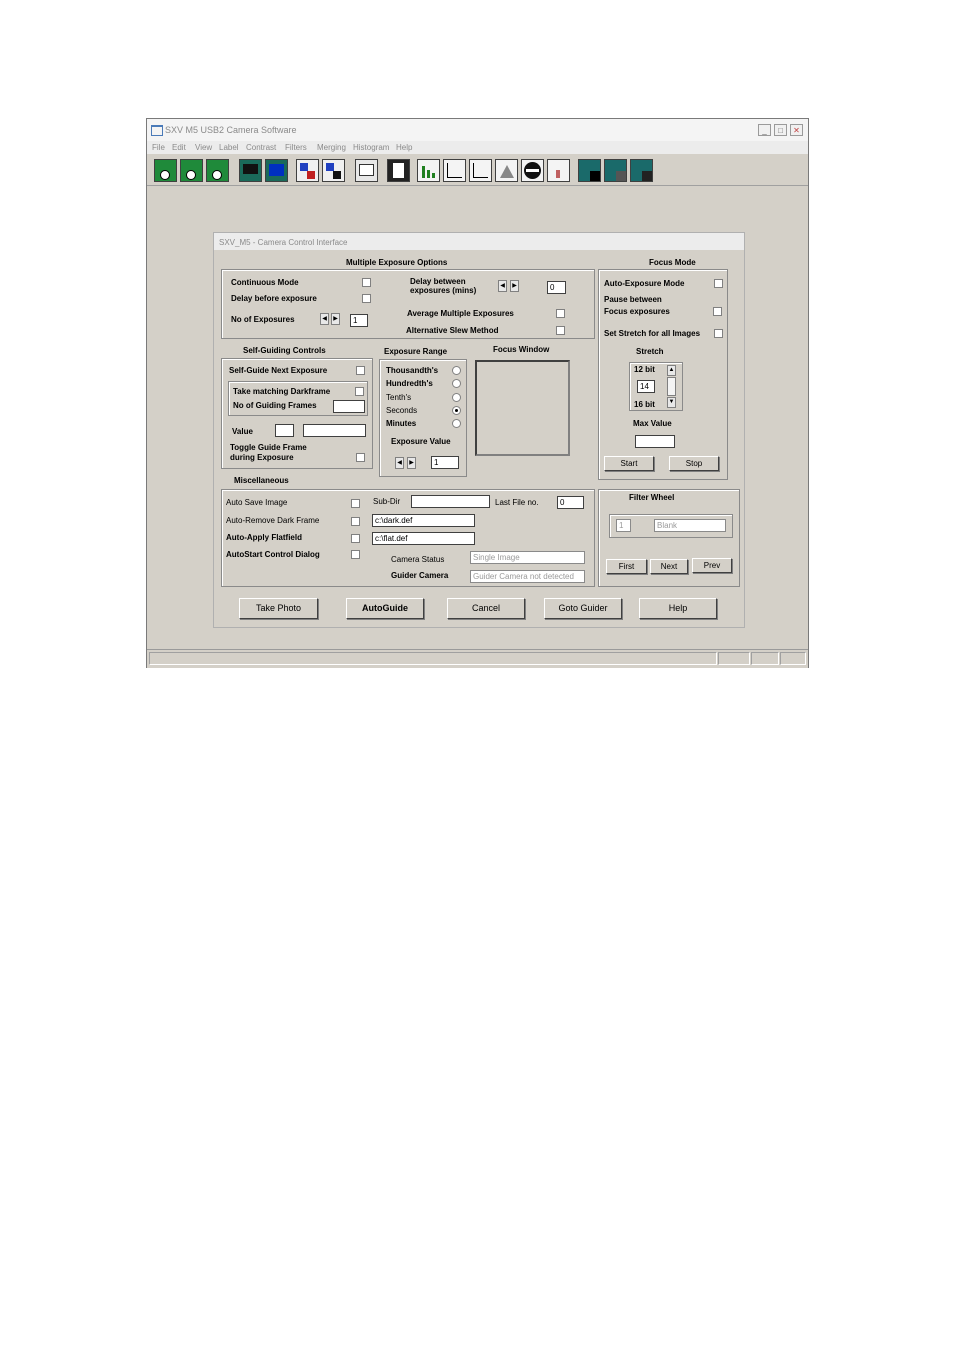  What do you see at coordinates (438, 281) in the screenshot?
I see `delay-between-label: Delay between` at bounding box center [438, 281].